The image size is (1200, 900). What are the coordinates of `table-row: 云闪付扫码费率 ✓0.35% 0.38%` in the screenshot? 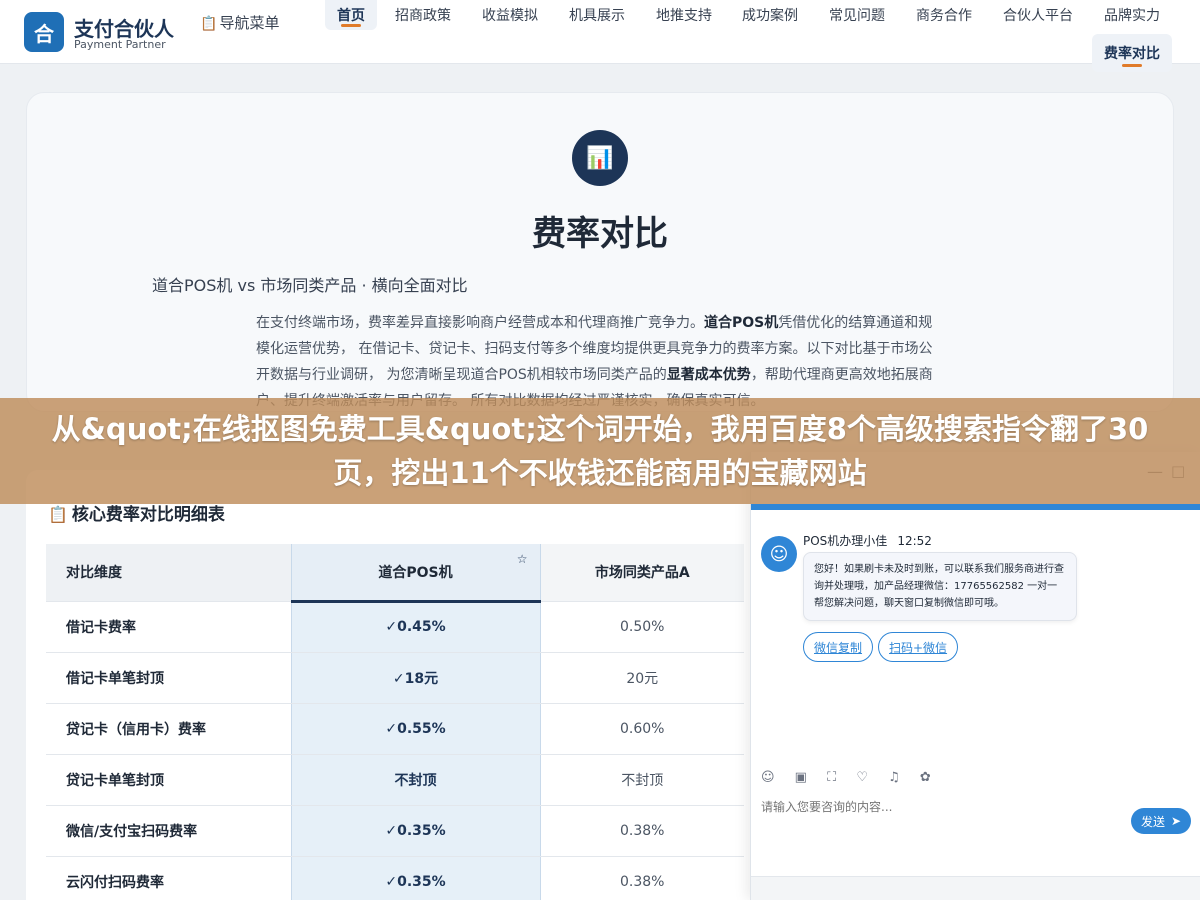 It's located at (395, 878).